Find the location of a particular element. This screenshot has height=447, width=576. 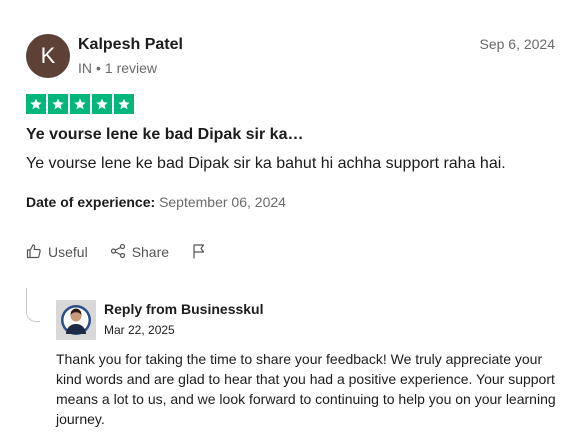

reviewer-meta: IN • 1 review is located at coordinates (117, 68).